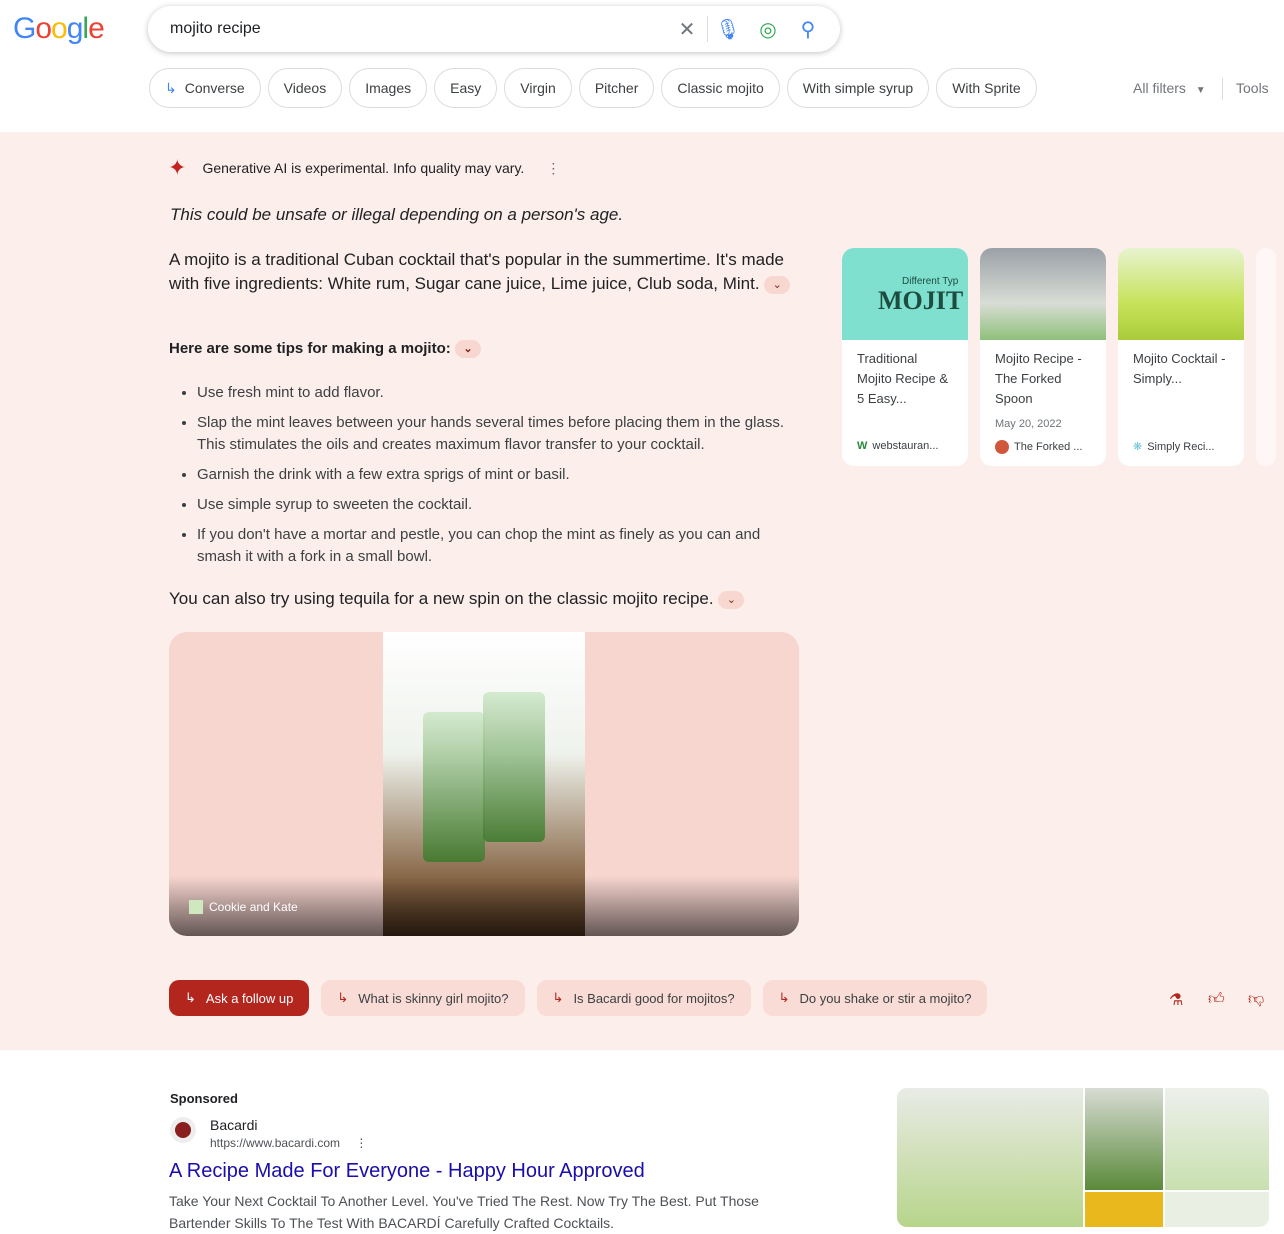 This screenshot has height=1234, width=1284. I want to click on simply-recipes-favicon-icon: ❋, so click(1138, 447).